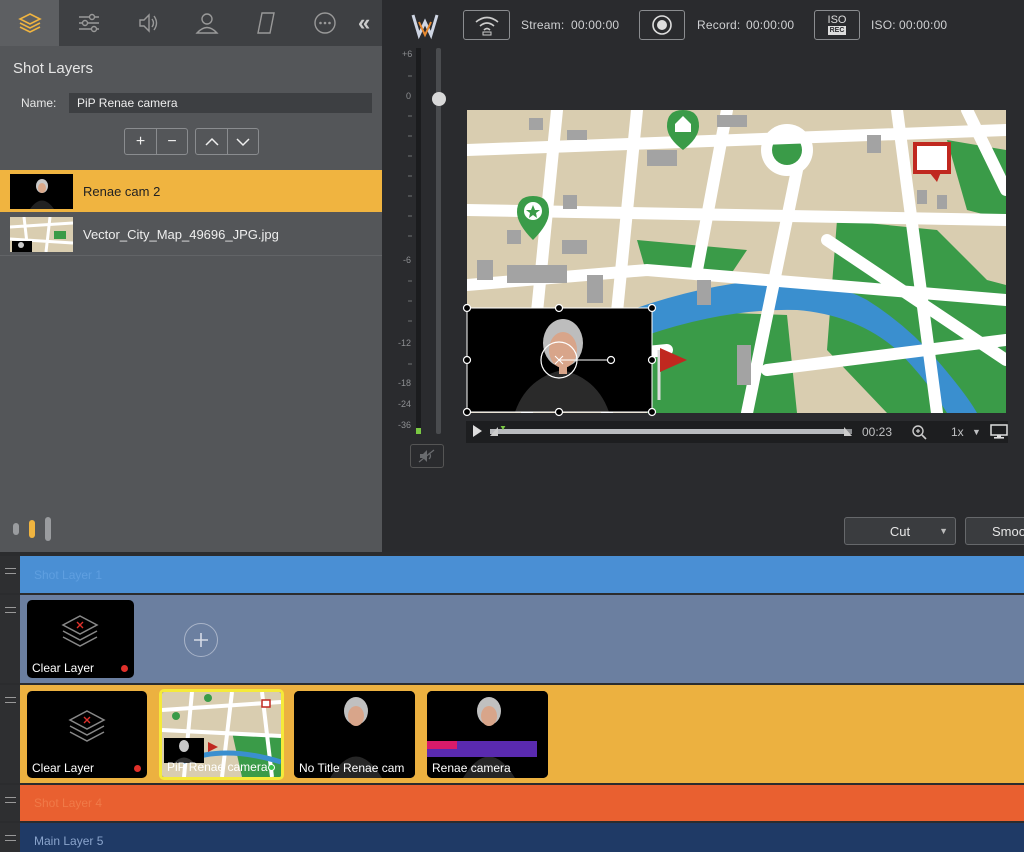 The image size is (1024, 852). What do you see at coordinates (405, 404) in the screenshot?
I see `meter-tick: -24` at bounding box center [405, 404].